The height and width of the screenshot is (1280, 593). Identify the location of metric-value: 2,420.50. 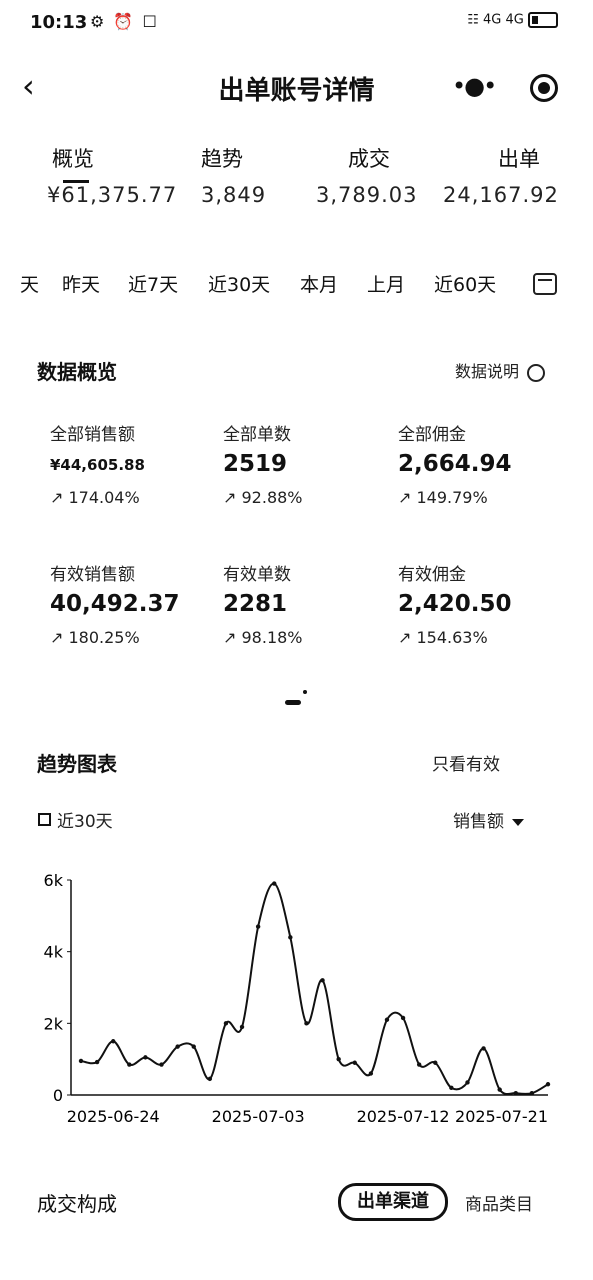
(455, 604).